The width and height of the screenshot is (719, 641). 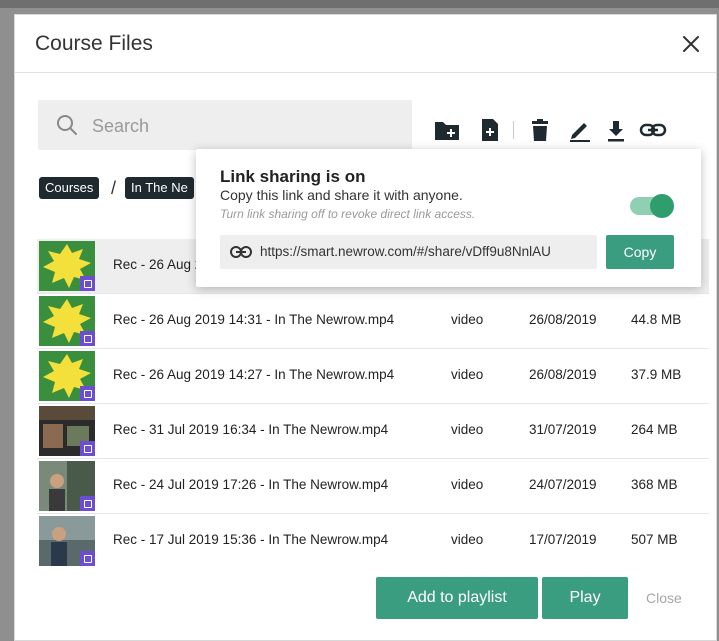 What do you see at coordinates (158, 264) in the screenshot?
I see `file-name: Rec - 26 Aug 2` at bounding box center [158, 264].